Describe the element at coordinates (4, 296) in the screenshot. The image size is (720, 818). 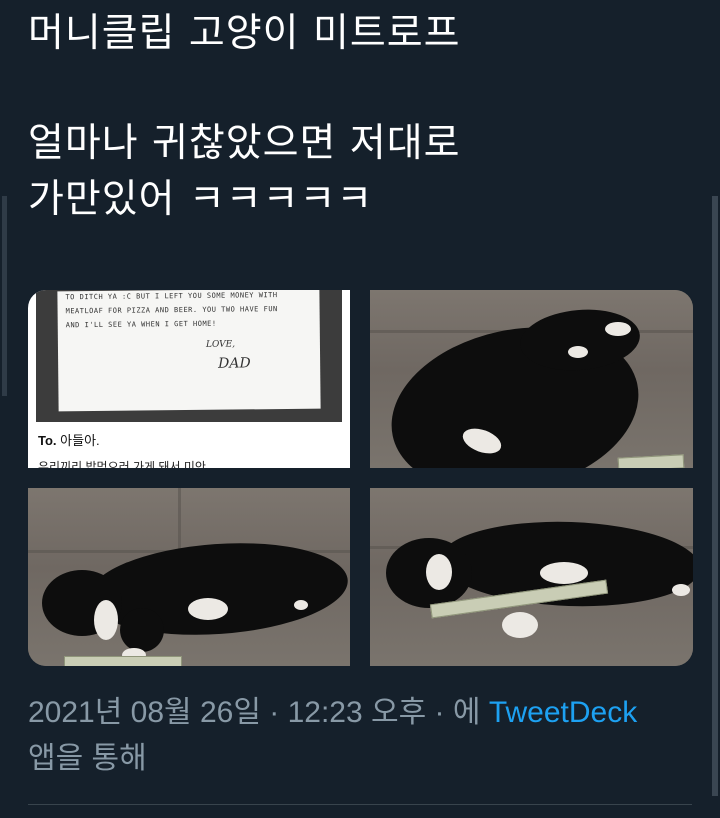
I see `scroll-indicator-left` at that location.